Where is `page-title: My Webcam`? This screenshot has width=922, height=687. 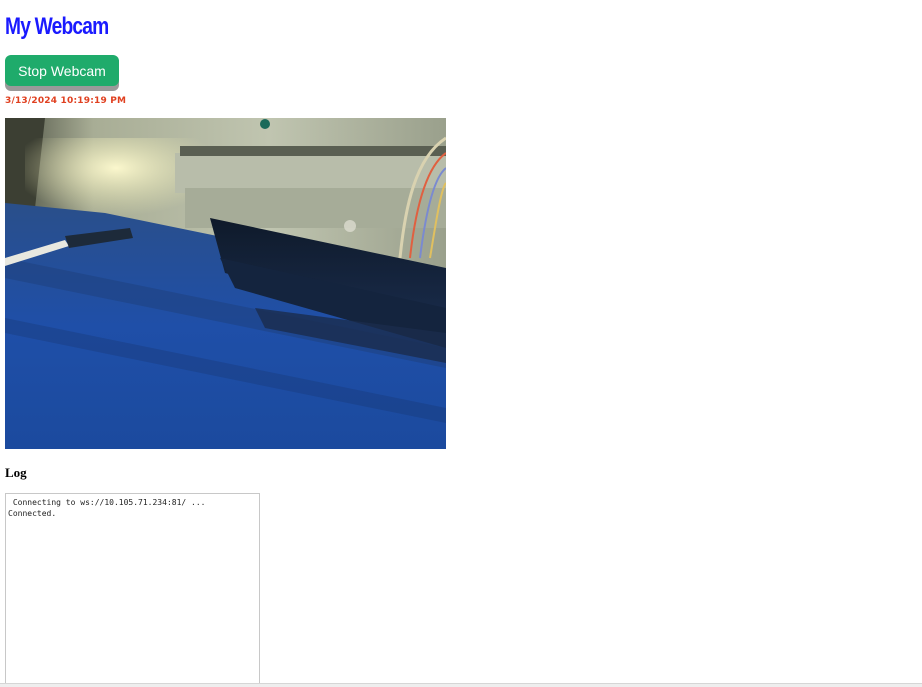 page-title: My Webcam is located at coordinates (57, 26).